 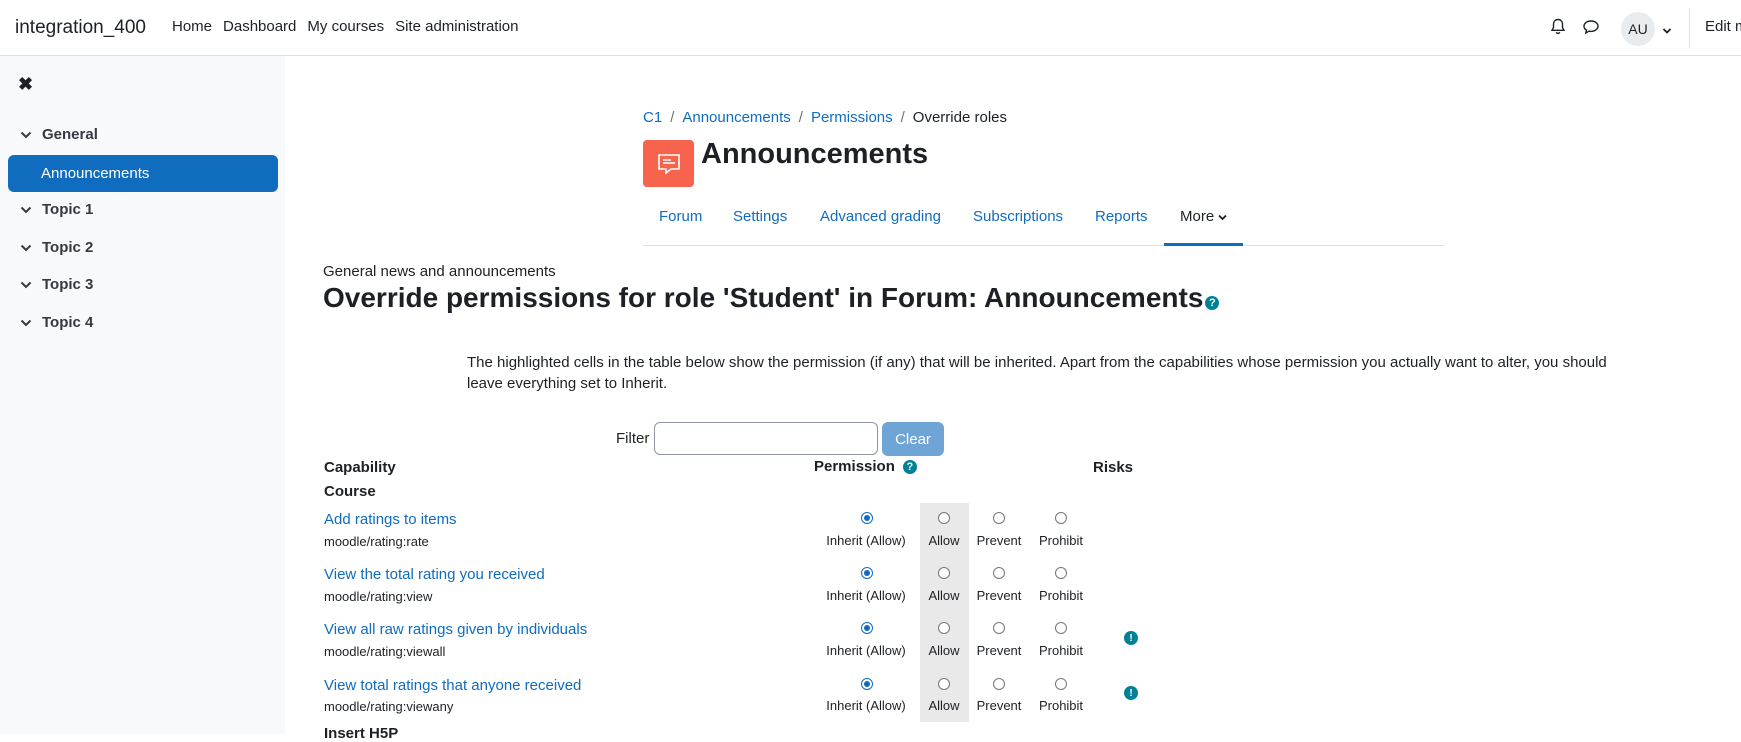 What do you see at coordinates (854, 466) in the screenshot?
I see `permission-header-label: Permission` at bounding box center [854, 466].